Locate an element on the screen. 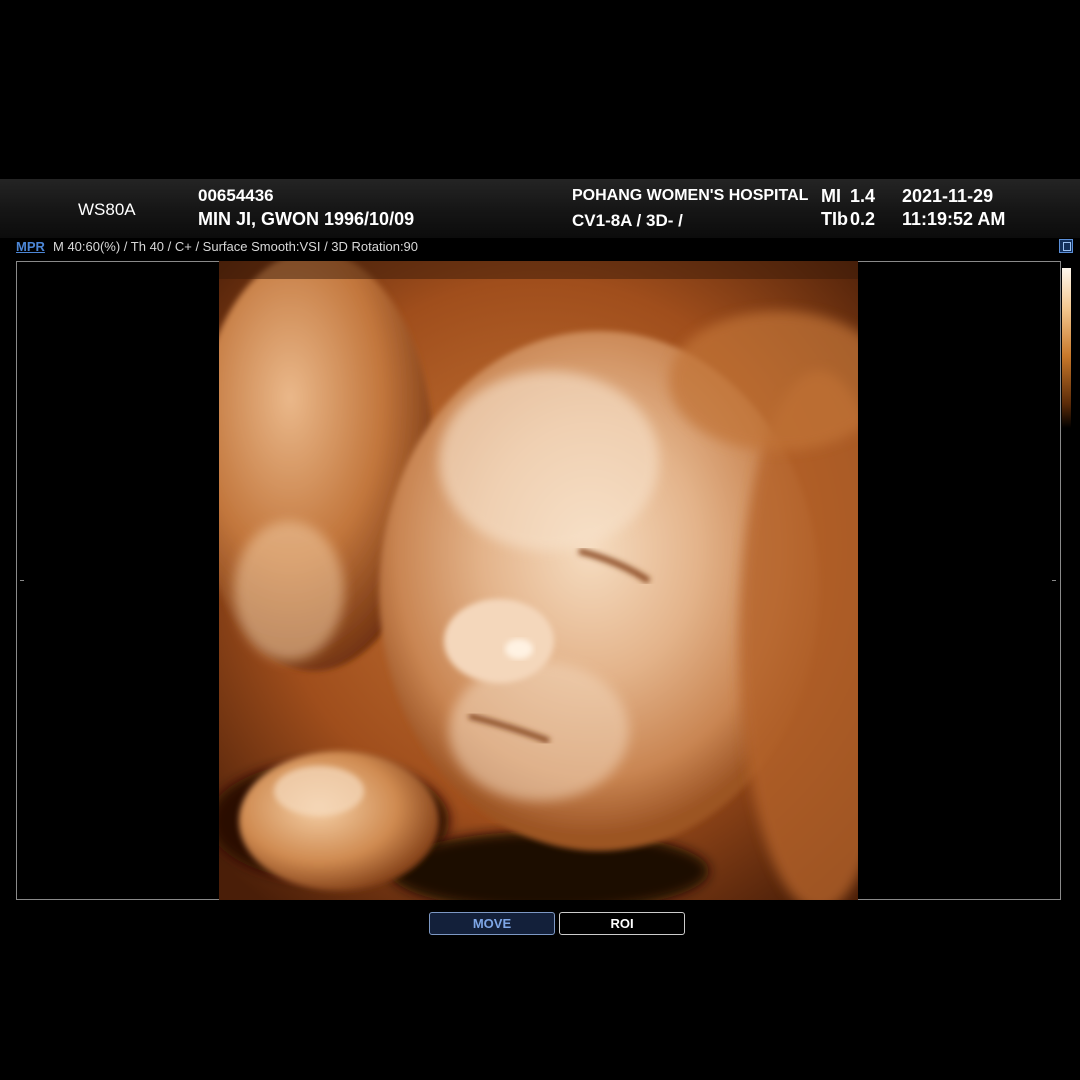  exam-date: 2021-11-29 is located at coordinates (948, 196).